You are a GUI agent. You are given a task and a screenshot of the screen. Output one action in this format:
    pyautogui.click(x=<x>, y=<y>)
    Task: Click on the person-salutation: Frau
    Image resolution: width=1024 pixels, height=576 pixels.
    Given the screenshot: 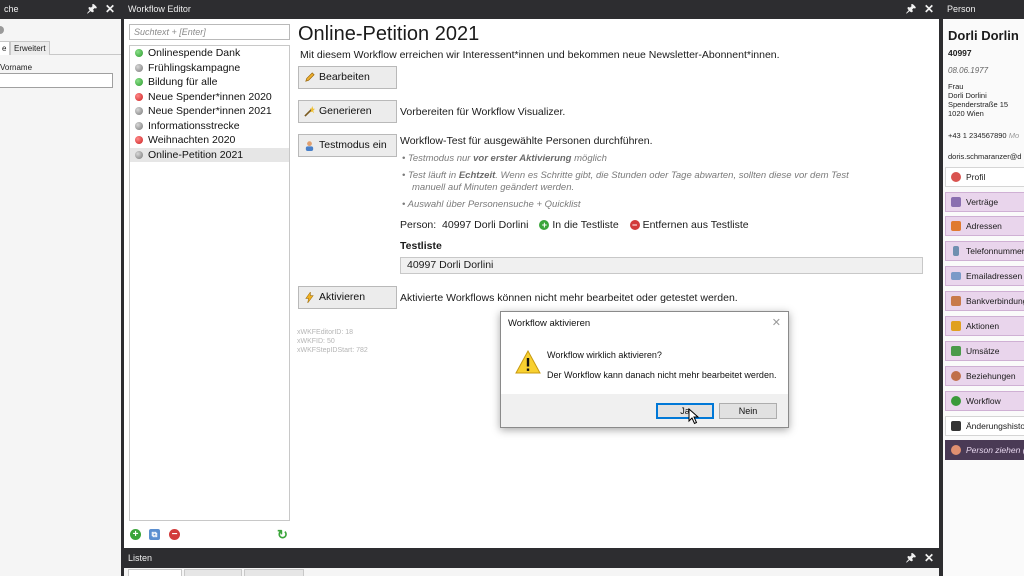 What is the action you would take?
    pyautogui.click(x=956, y=86)
    